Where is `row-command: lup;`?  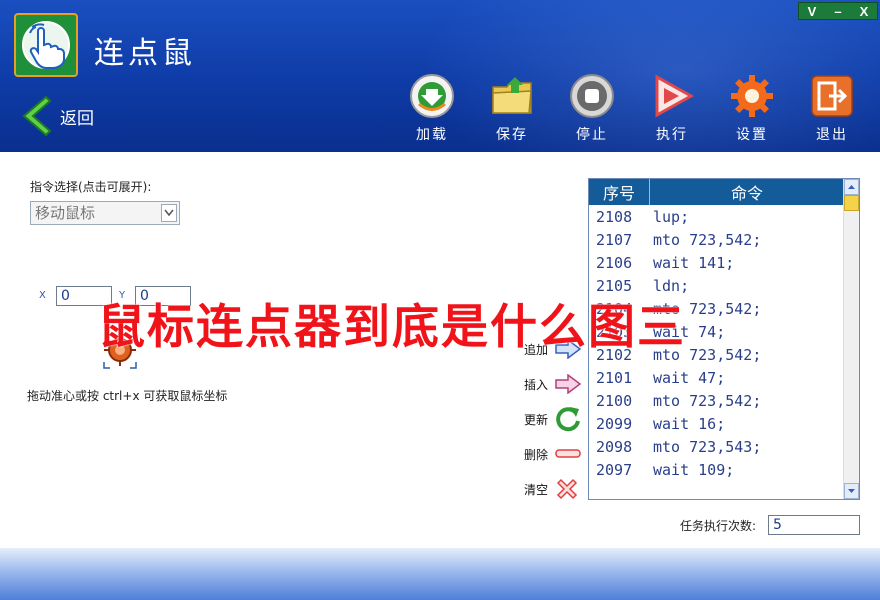 row-command: lup; is located at coordinates (671, 216).